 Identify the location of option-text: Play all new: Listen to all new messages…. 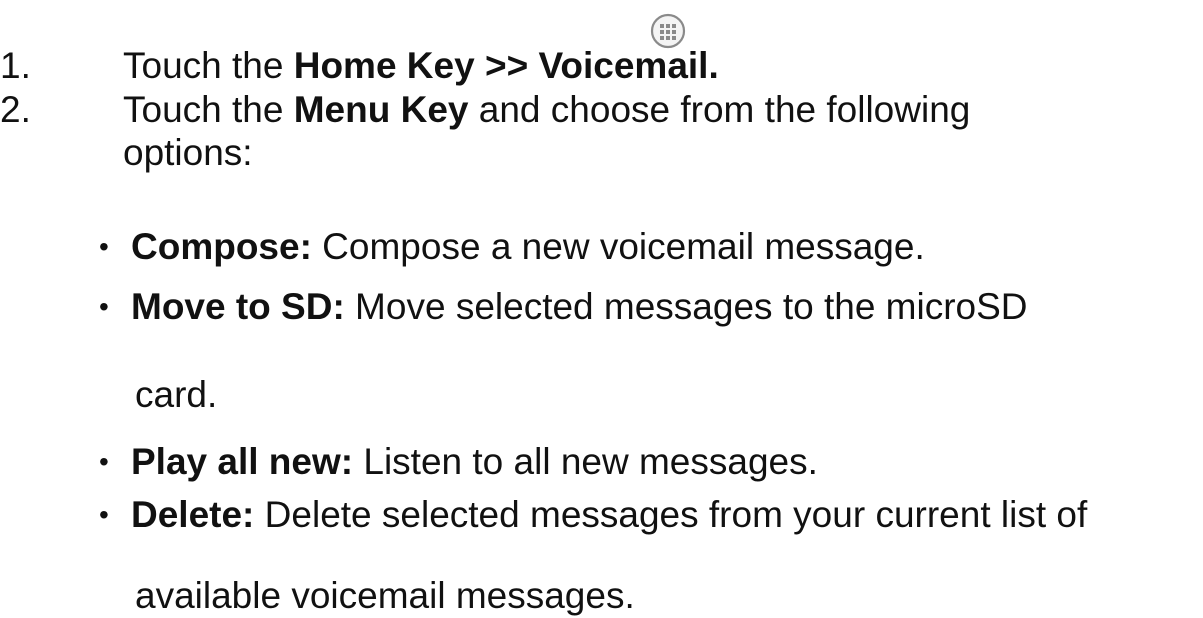
(474, 462).